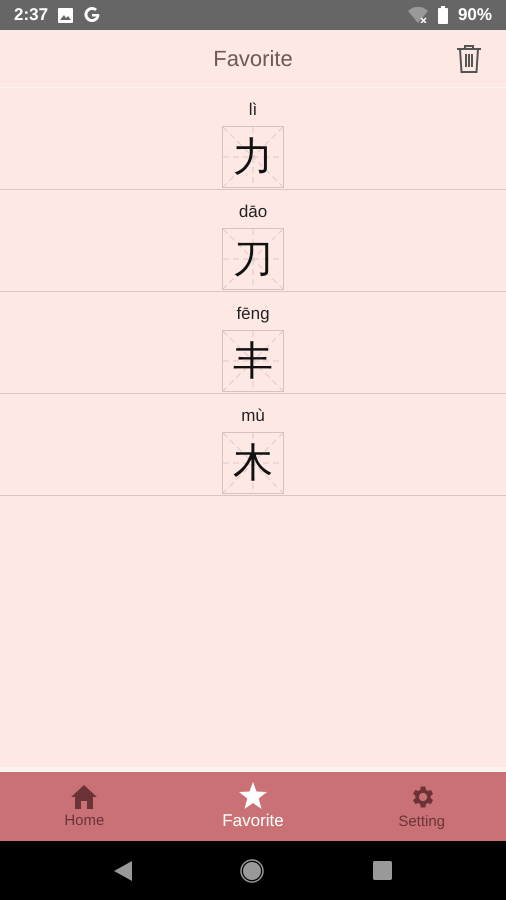 The height and width of the screenshot is (900, 506). What do you see at coordinates (31, 15) in the screenshot?
I see `status-time: 2:37` at bounding box center [31, 15].